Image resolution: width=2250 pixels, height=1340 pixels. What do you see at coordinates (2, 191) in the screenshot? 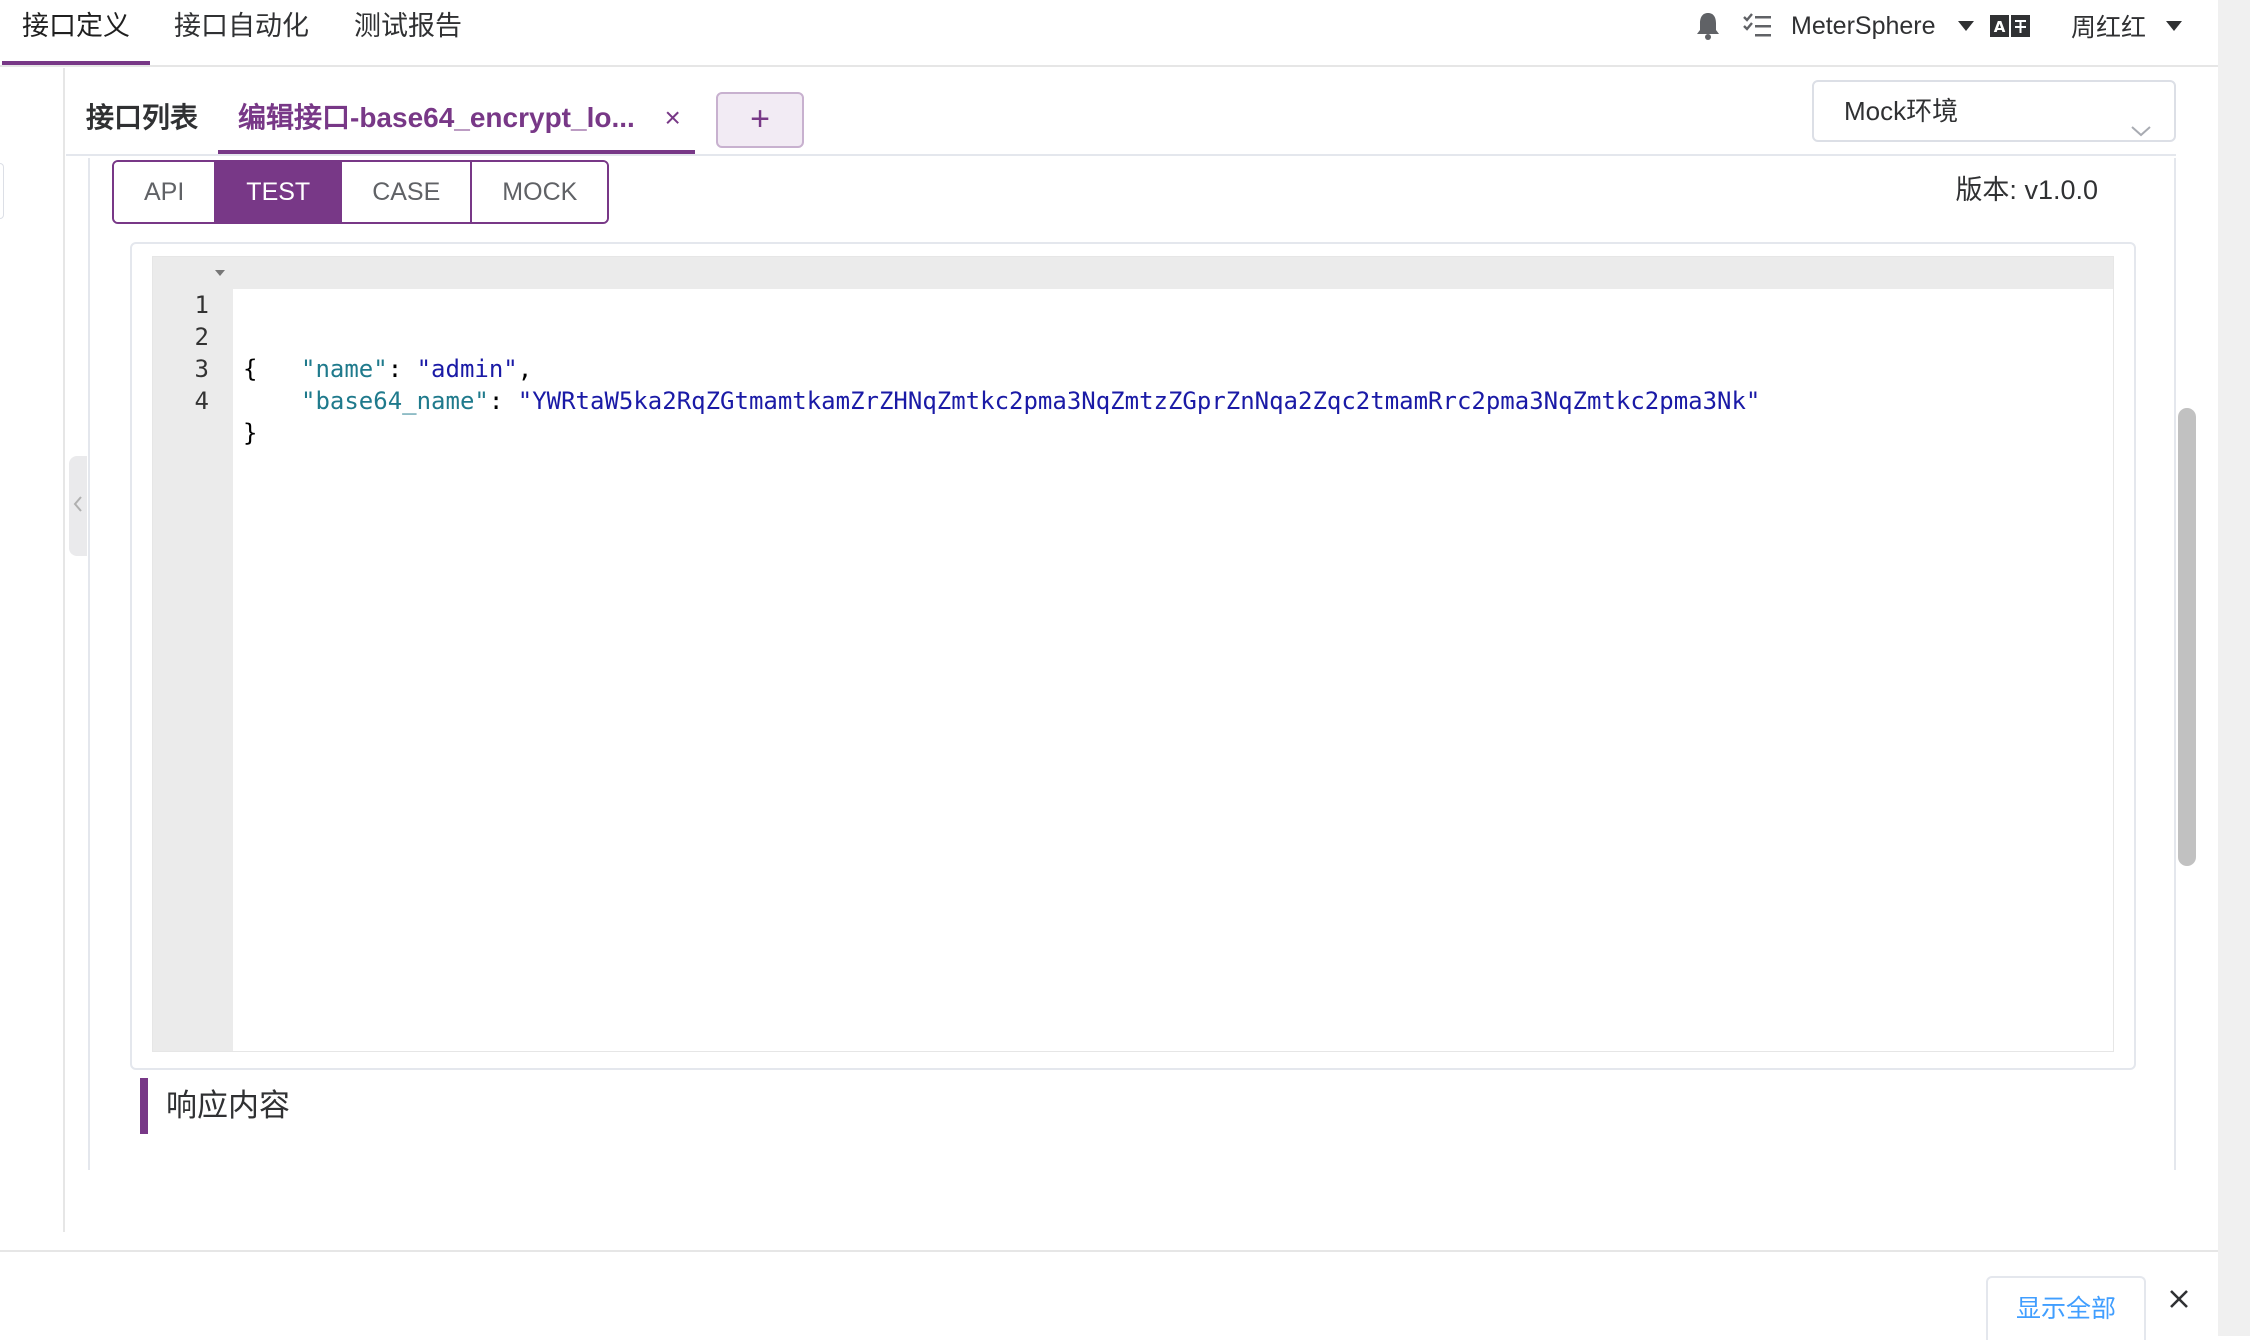
I see `module-tree-edge` at bounding box center [2, 191].